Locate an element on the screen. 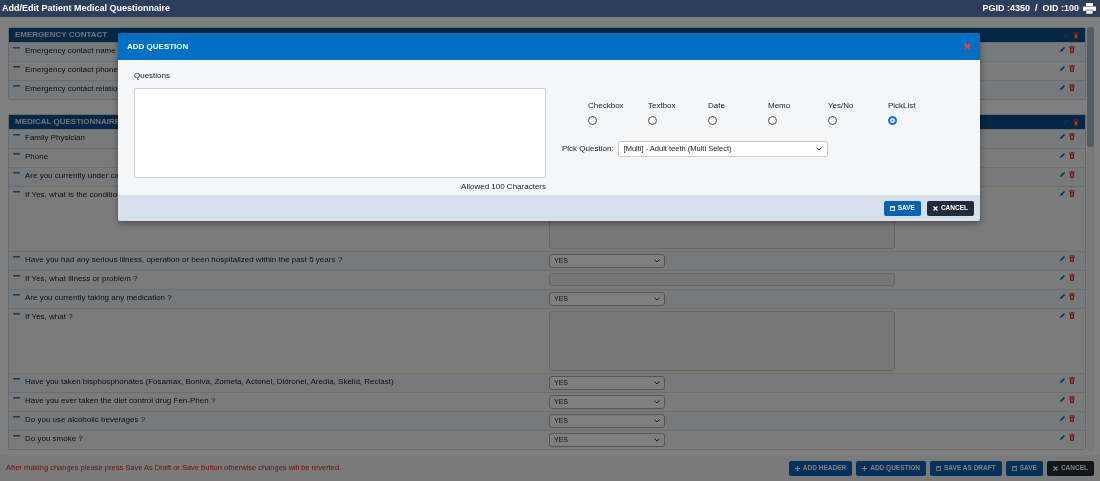  question-label: If Yes, what ? is located at coordinates (49, 317).